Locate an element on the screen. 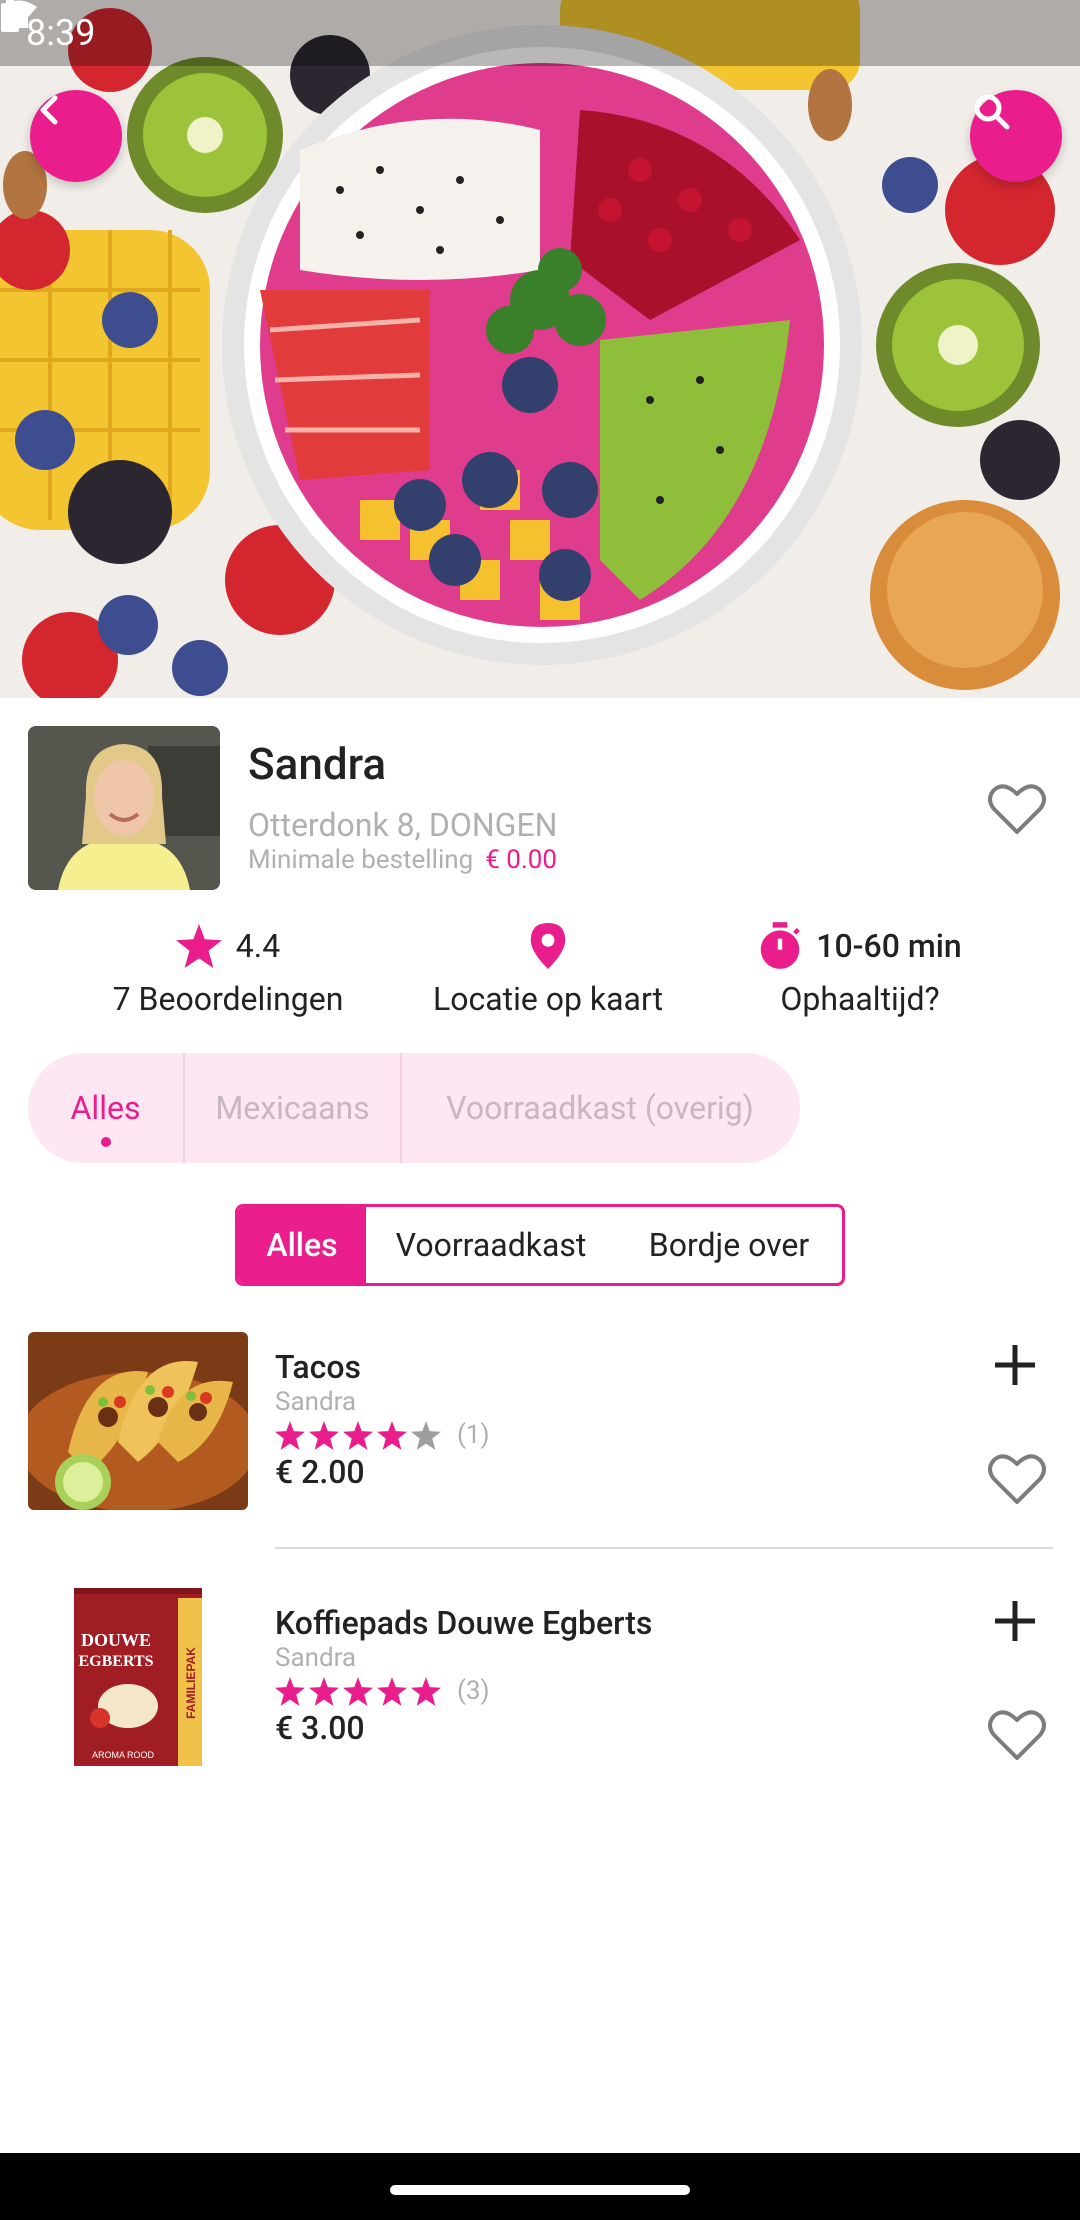 The width and height of the screenshot is (1080, 2220). stopwatch-icon is located at coordinates (781, 945).